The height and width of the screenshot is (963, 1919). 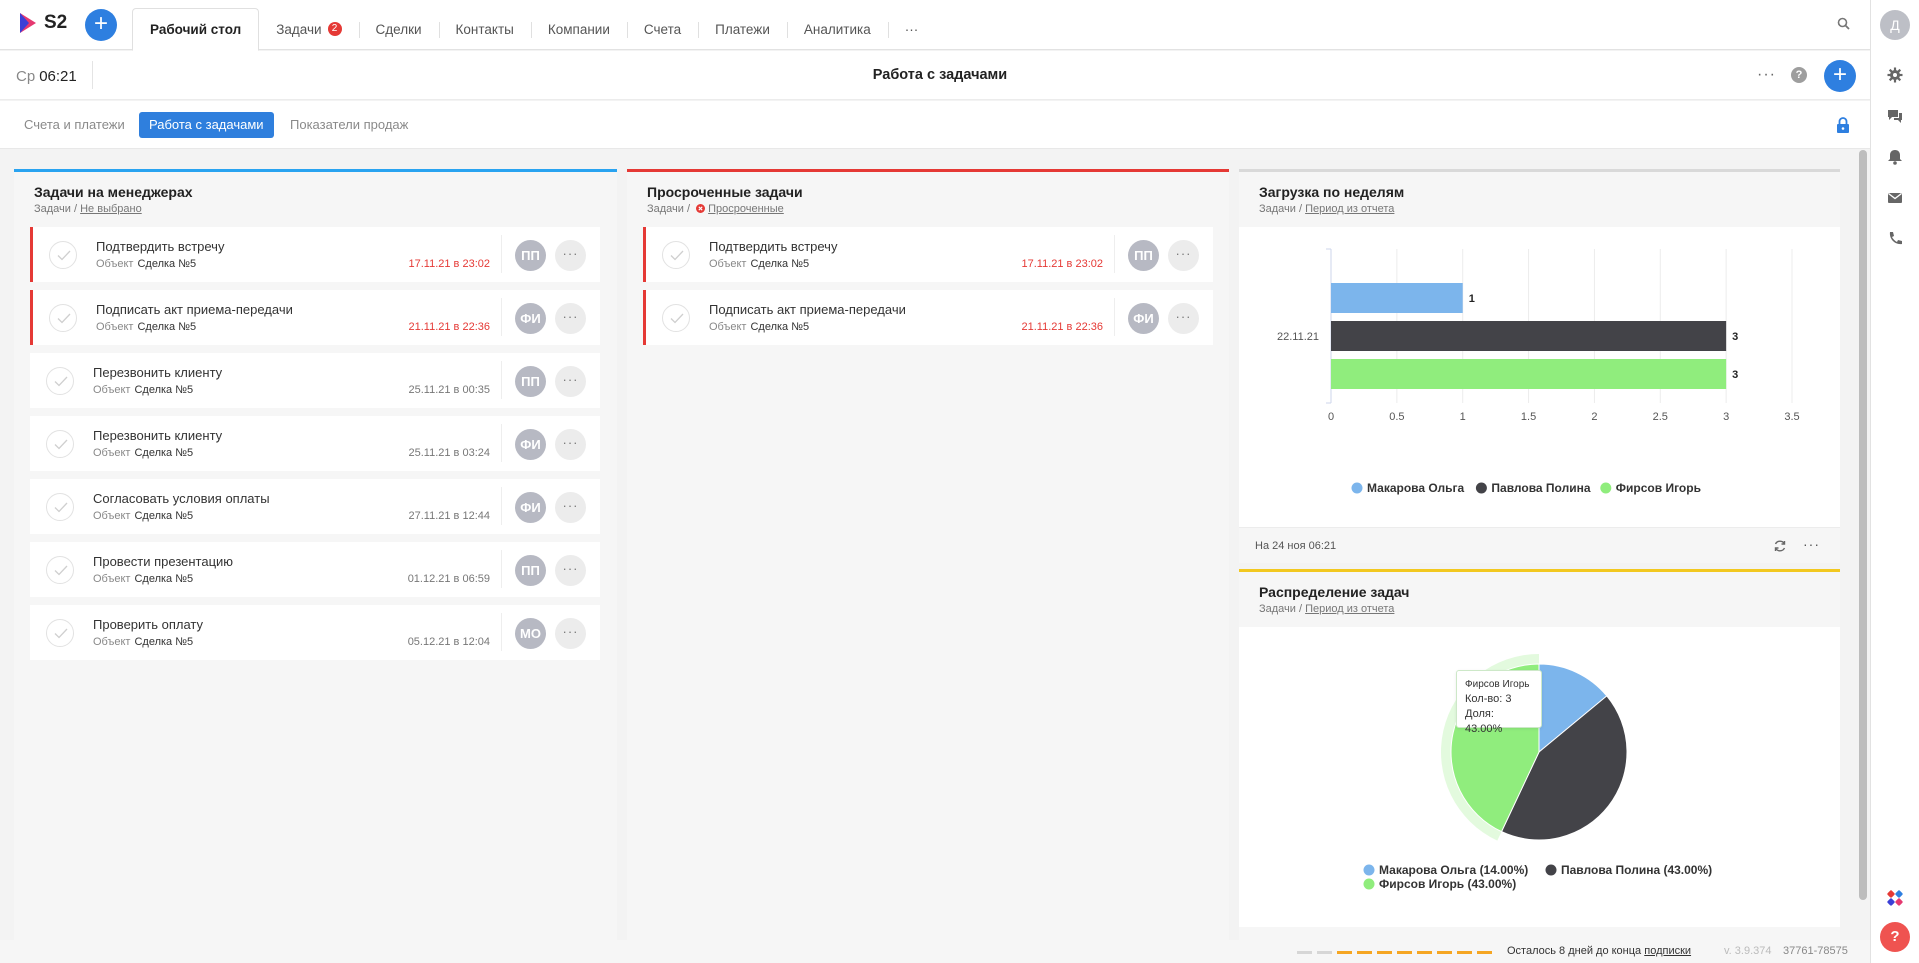 I want to click on tab-desktop: Рабочий стол, so click(x=196, y=29).